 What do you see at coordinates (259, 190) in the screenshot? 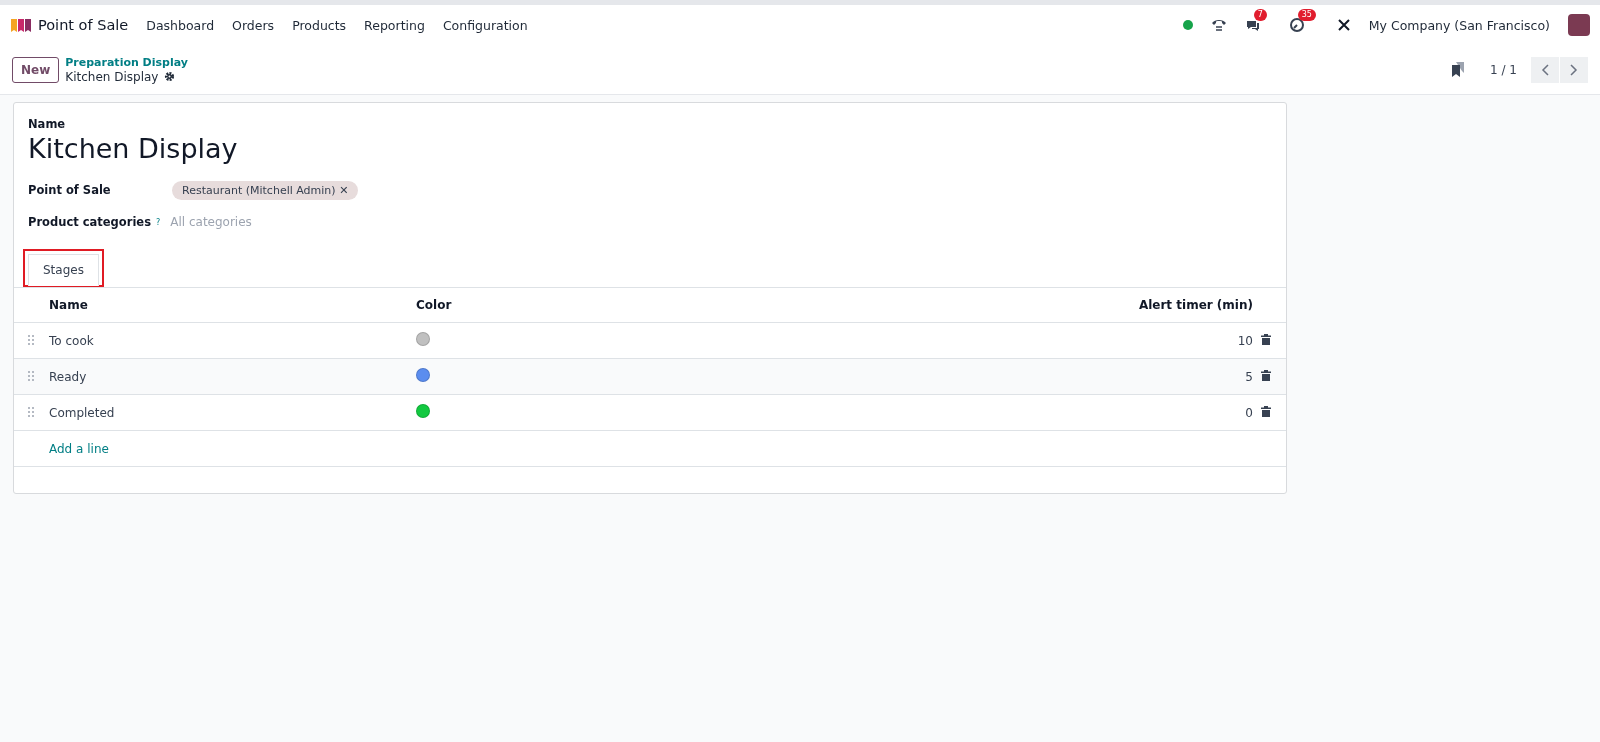
I see `tag-chip: Restaurant (Mitchell Admin)` at bounding box center [259, 190].